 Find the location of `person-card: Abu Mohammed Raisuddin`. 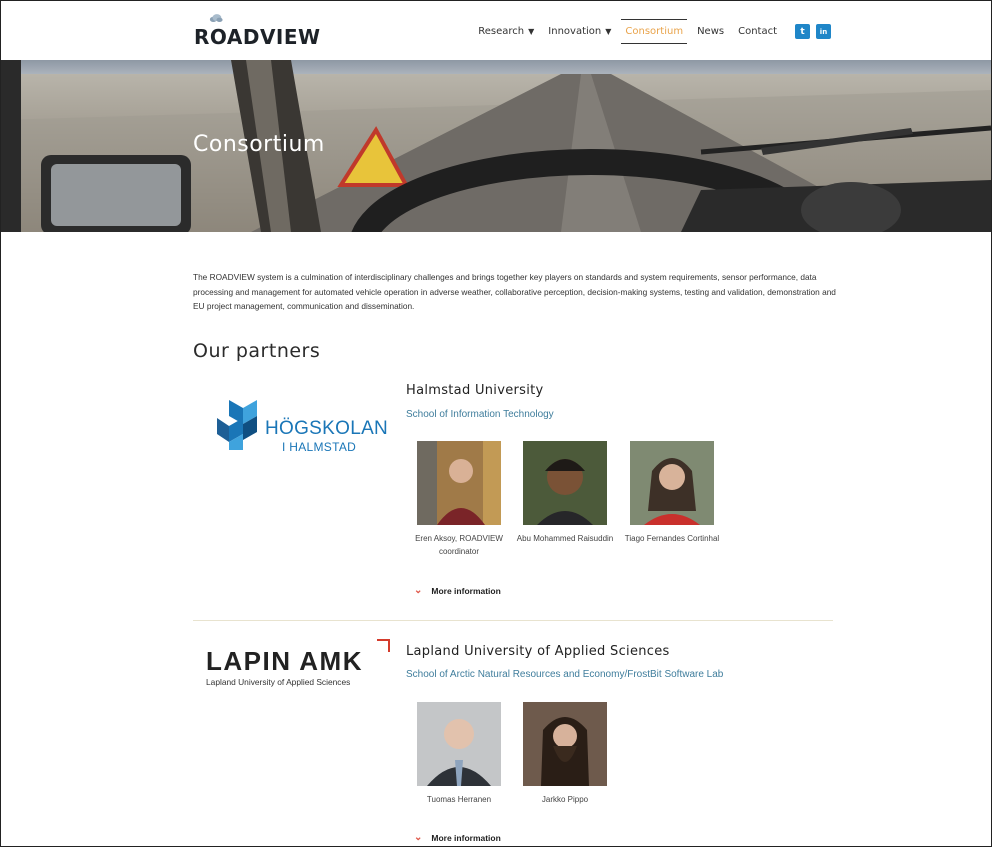

person-card: Abu Mohammed Raisuddin is located at coordinates (565, 493).